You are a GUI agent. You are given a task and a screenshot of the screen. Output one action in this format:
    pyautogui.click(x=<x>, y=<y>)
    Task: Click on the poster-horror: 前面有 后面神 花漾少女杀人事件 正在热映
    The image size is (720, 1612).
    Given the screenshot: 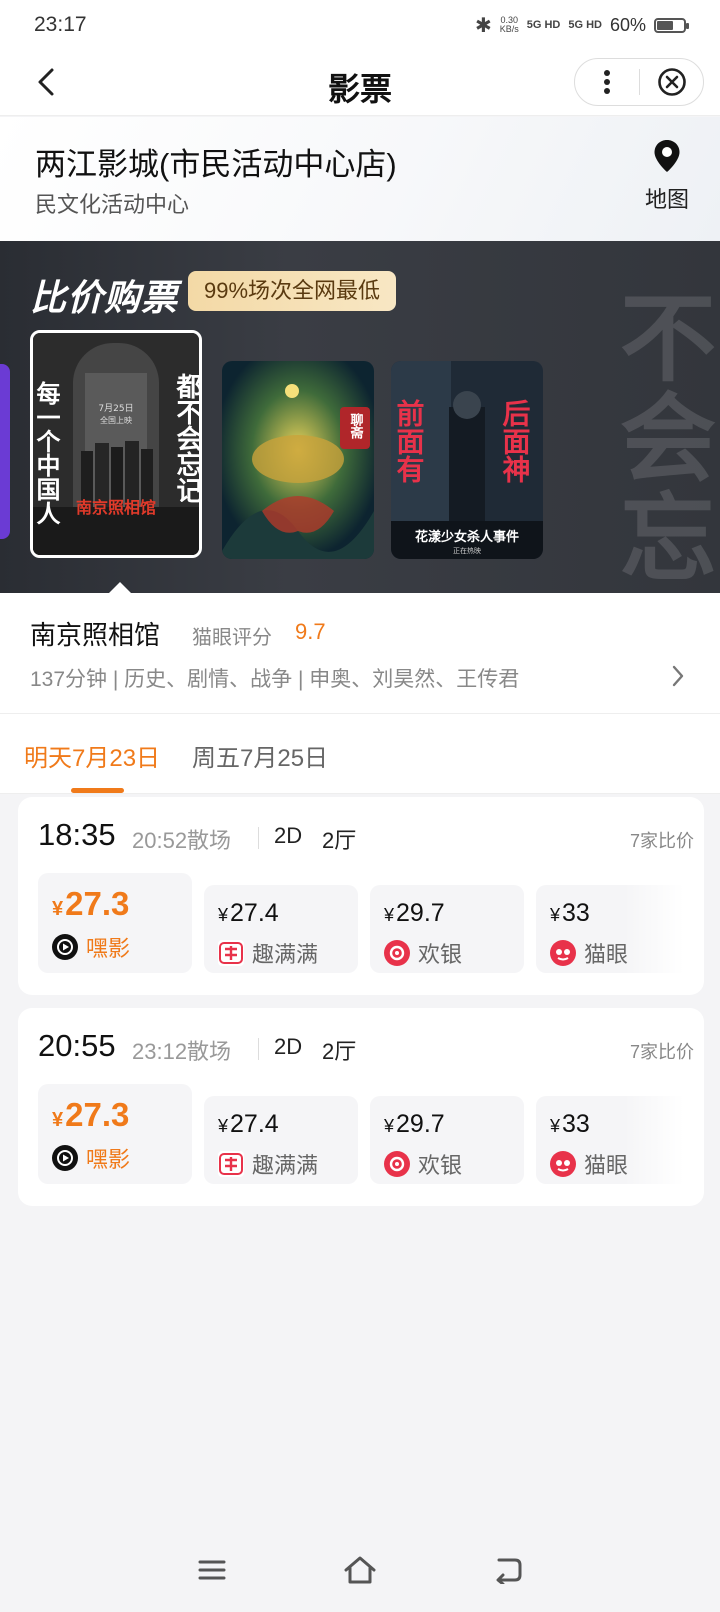 What is the action you would take?
    pyautogui.click(x=467, y=460)
    